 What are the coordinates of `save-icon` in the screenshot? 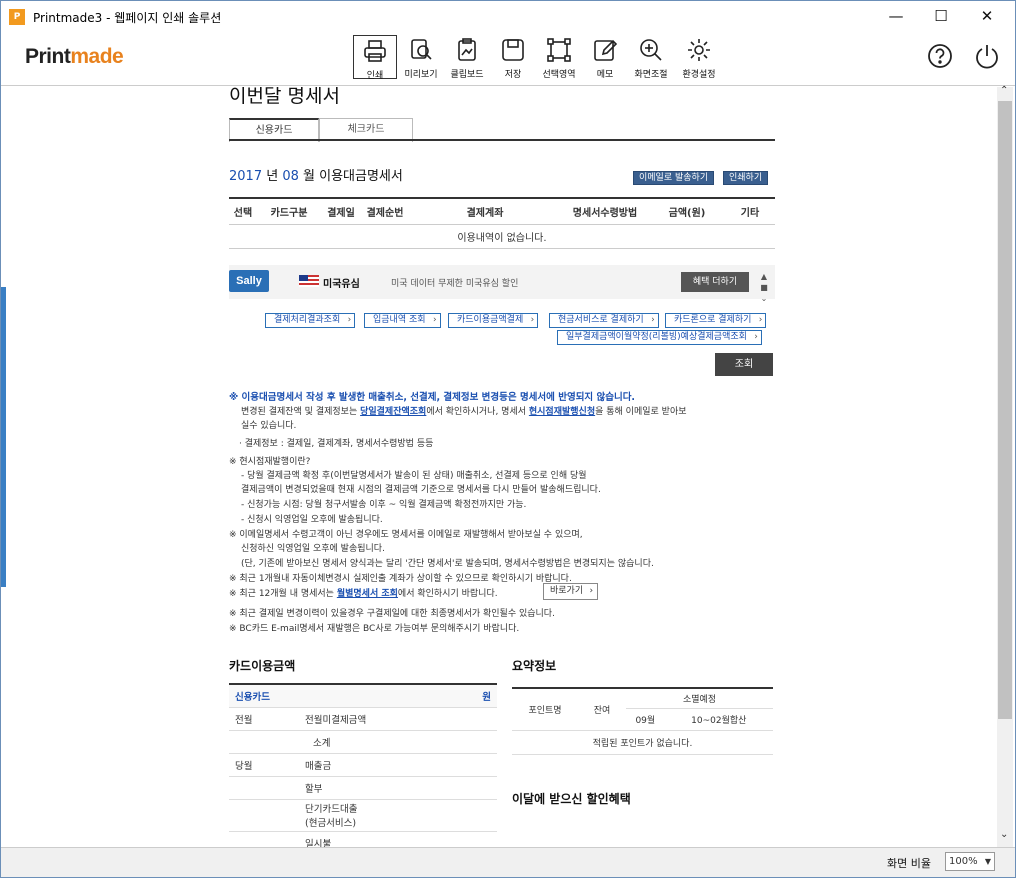 It's located at (513, 50).